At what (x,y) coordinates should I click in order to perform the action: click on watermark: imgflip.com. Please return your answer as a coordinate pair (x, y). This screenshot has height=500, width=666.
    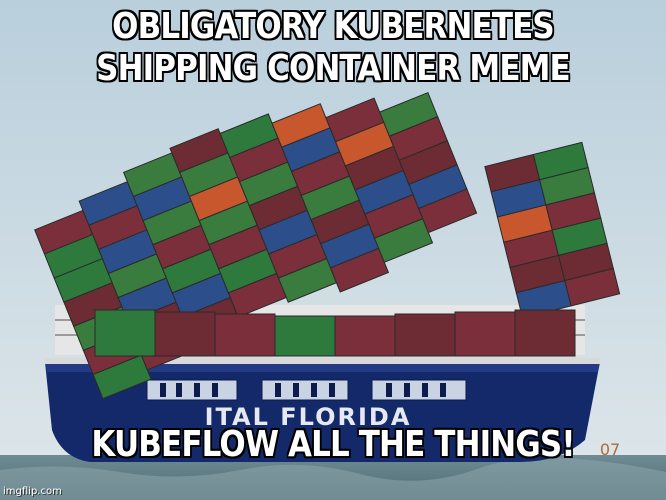
    Looking at the image, I should click on (32, 491).